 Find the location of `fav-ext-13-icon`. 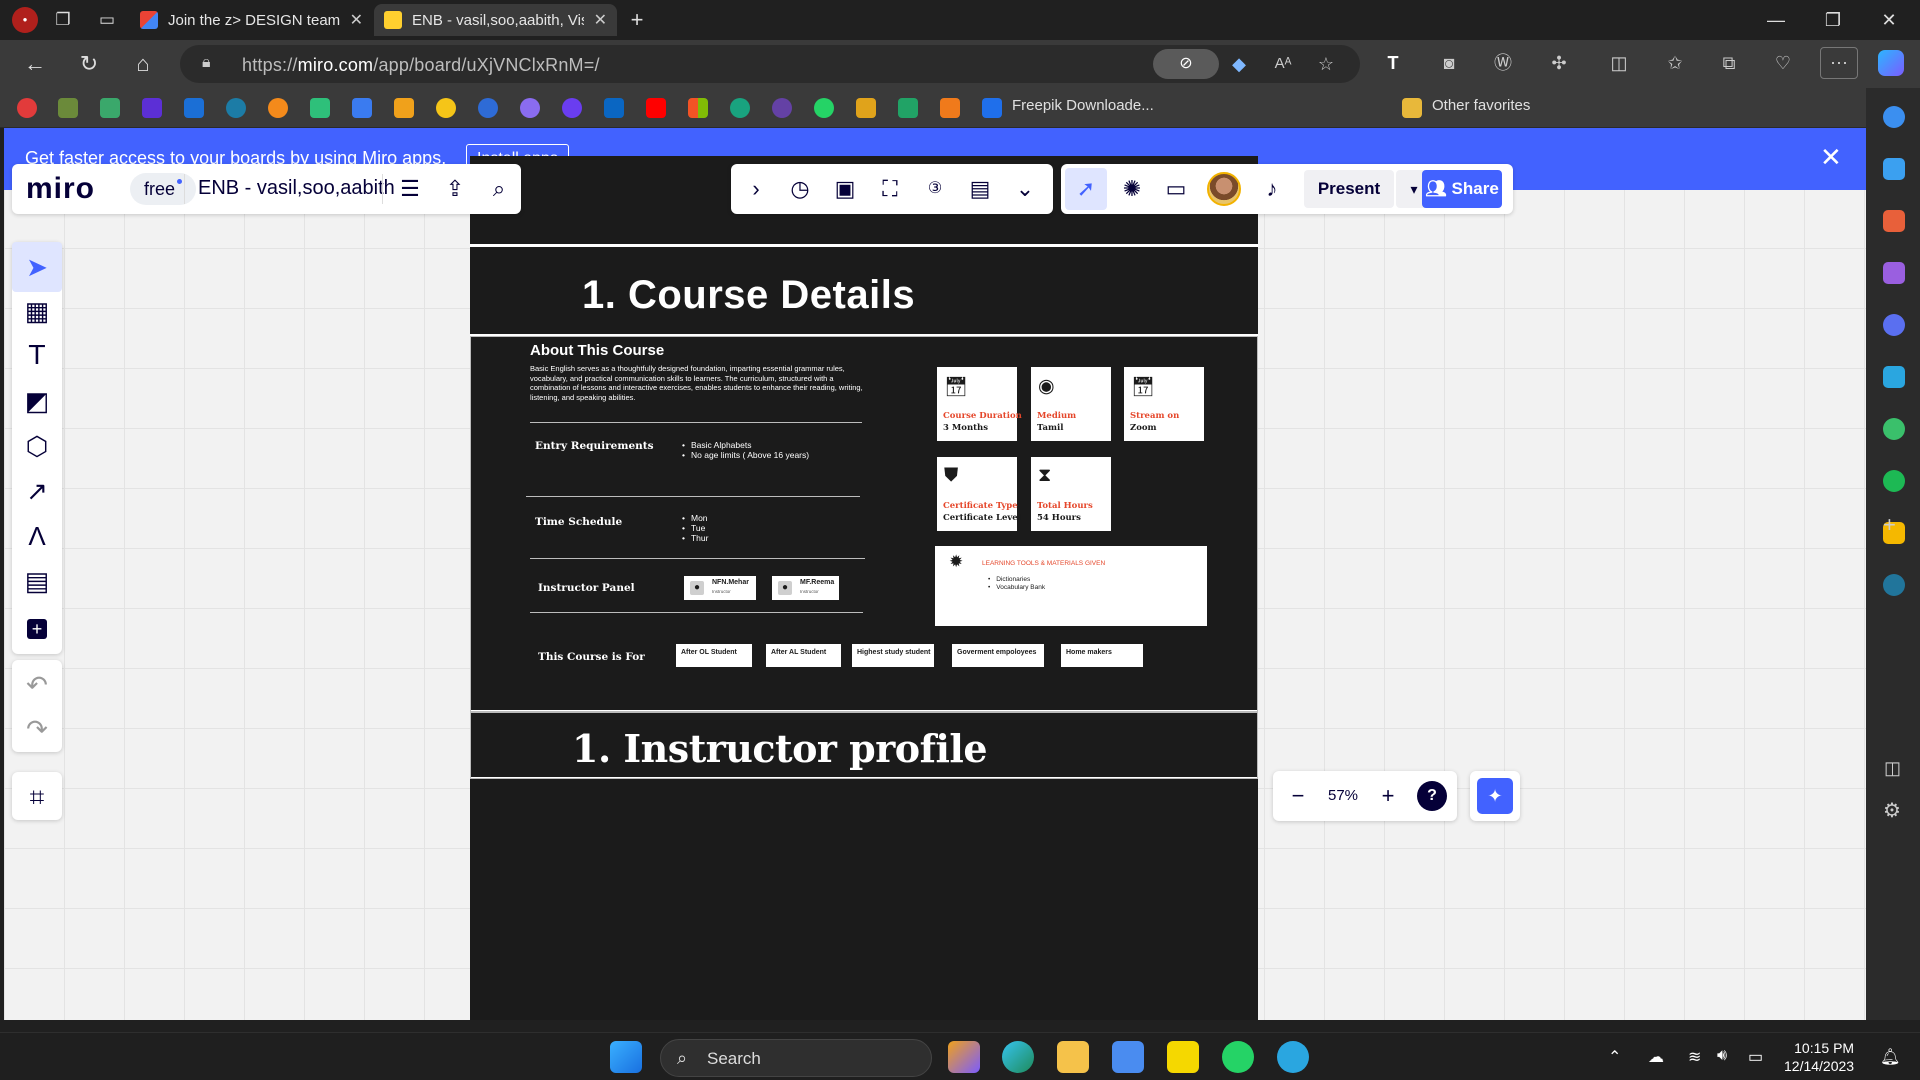

fav-ext-13-icon is located at coordinates (530, 108).